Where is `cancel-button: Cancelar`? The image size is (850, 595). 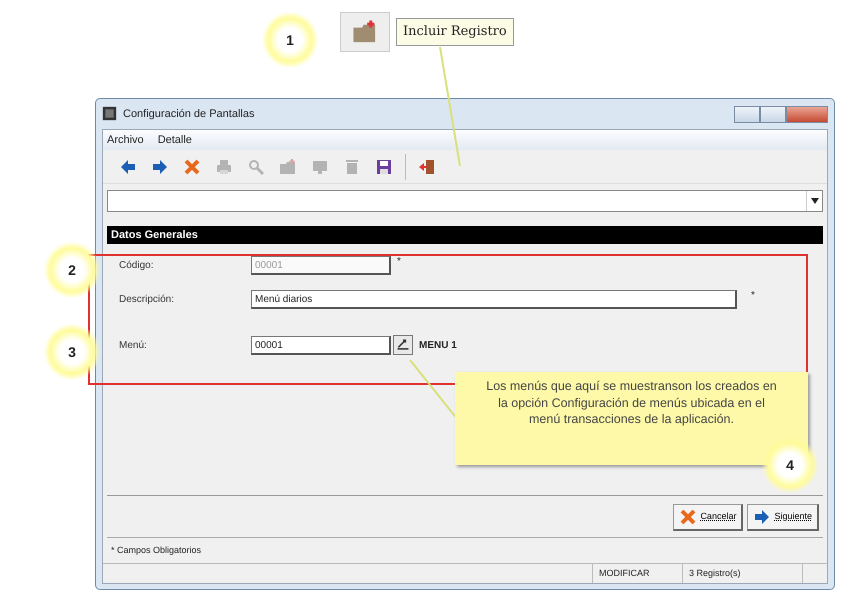 cancel-button: Cancelar is located at coordinates (708, 517).